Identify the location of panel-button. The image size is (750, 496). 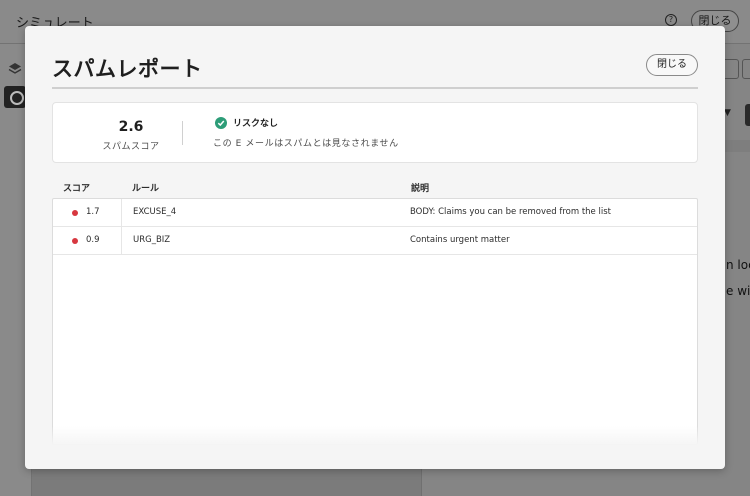
(746, 69).